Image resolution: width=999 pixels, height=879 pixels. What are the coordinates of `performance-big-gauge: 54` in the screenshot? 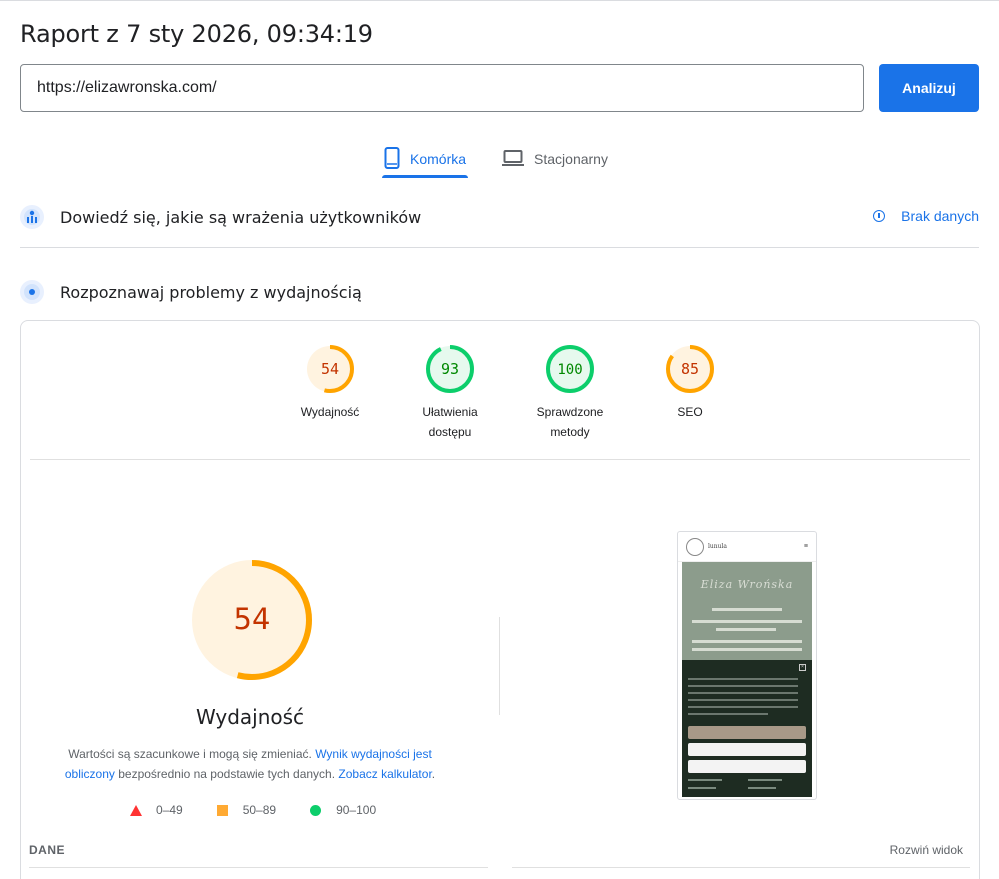 It's located at (252, 622).